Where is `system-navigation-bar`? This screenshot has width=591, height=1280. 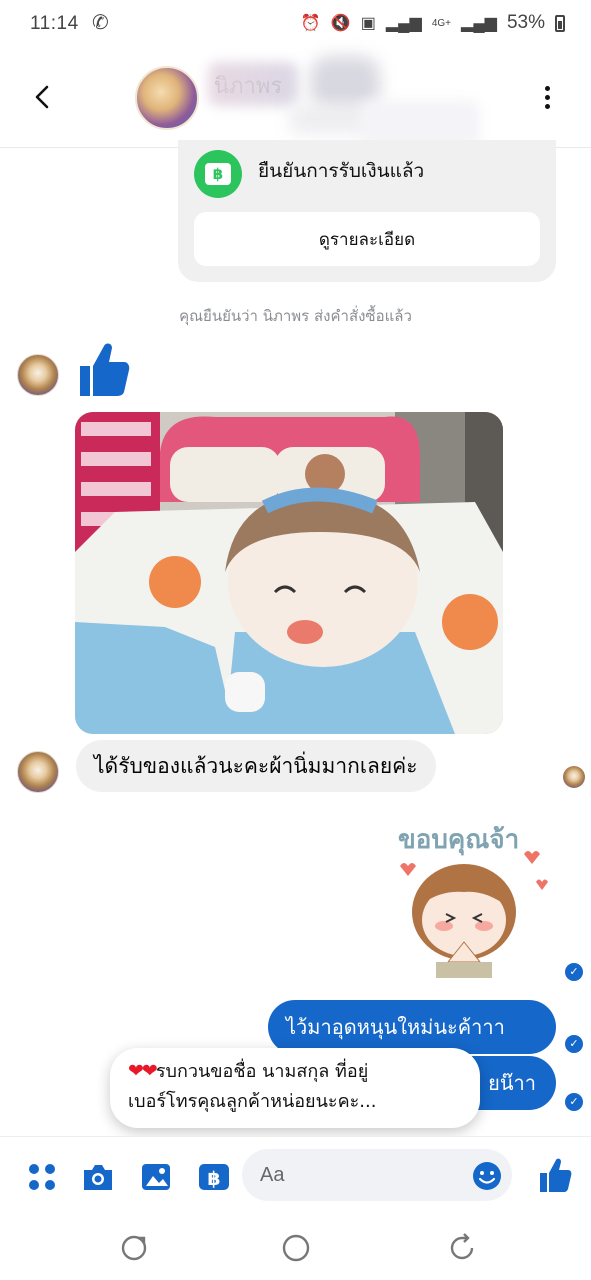
system-navigation-bar is located at coordinates (295, 1248).